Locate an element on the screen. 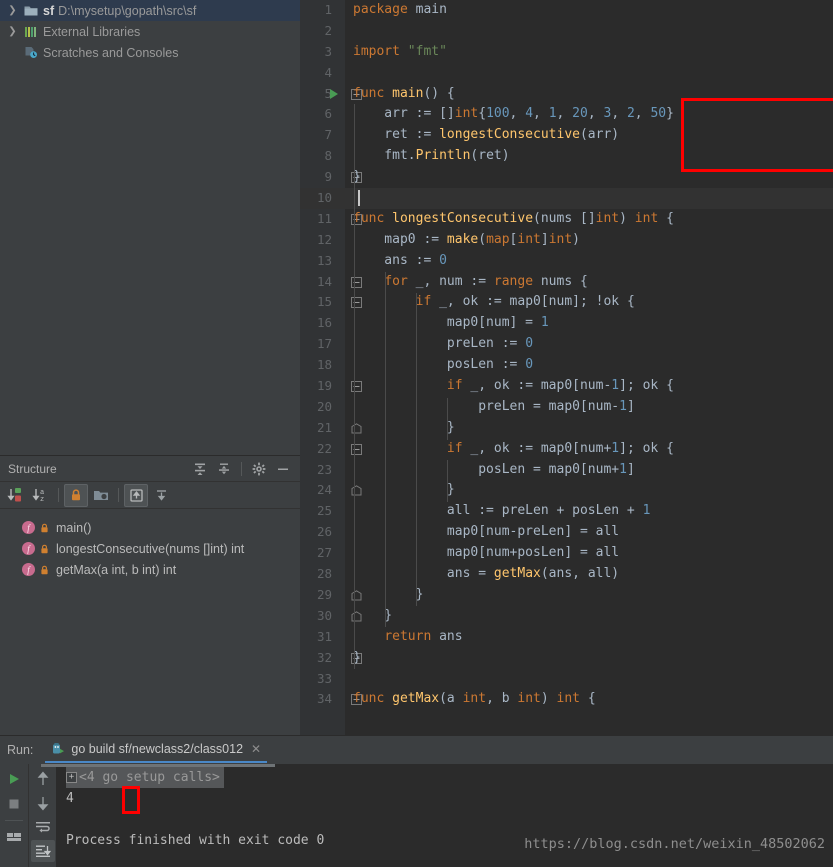 This screenshot has height=867, width=833. code-line: 33 is located at coordinates (566, 679).